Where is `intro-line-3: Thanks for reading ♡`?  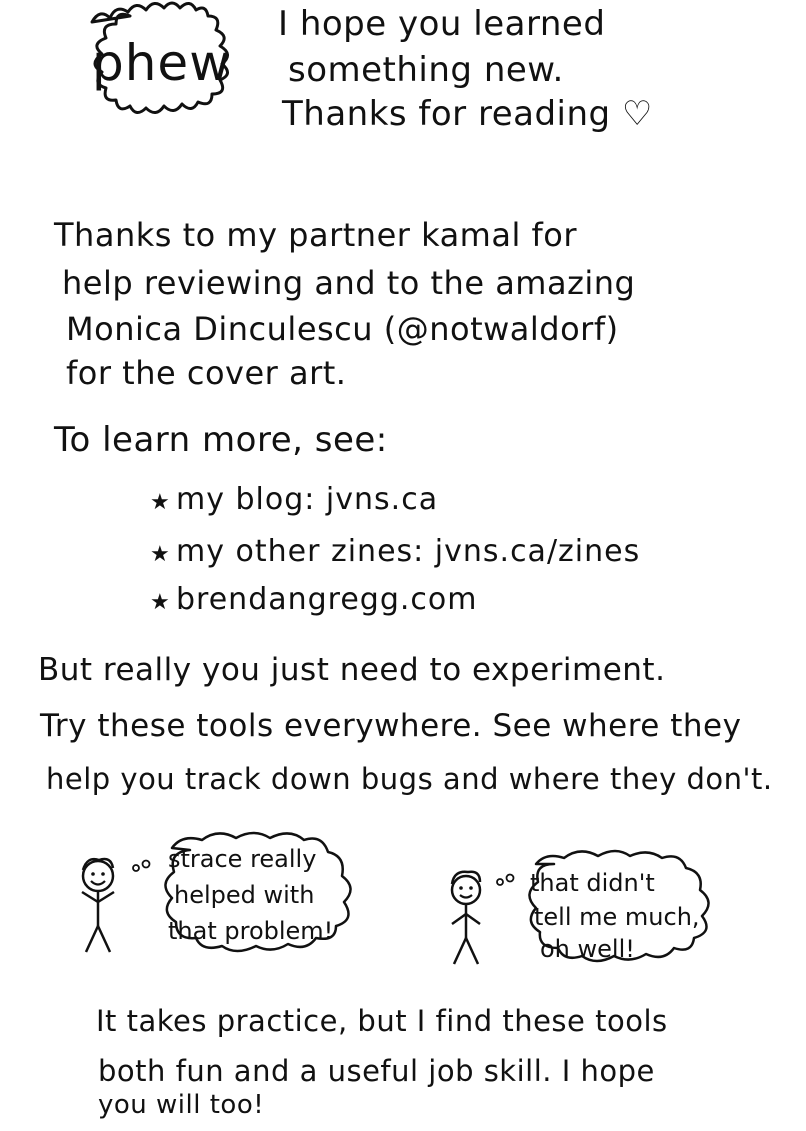
intro-line-3: Thanks for reading ♡ is located at coordinates (467, 114).